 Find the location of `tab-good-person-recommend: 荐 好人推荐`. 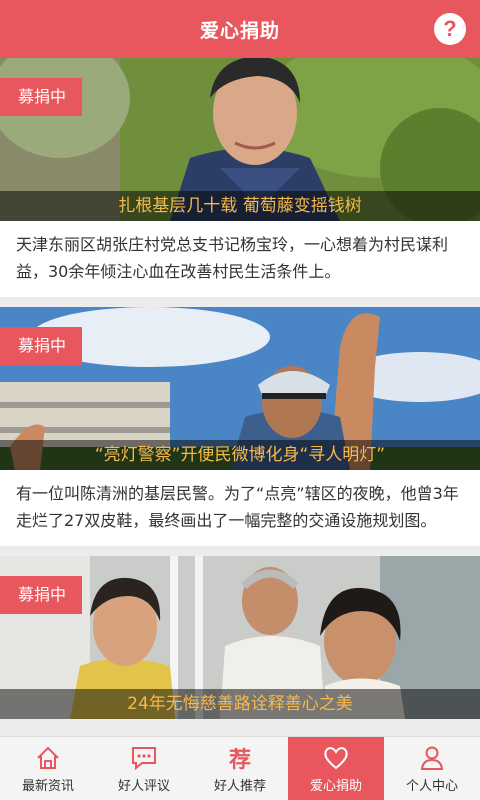

tab-good-person-recommend: 荐 好人推荐 is located at coordinates (240, 768).